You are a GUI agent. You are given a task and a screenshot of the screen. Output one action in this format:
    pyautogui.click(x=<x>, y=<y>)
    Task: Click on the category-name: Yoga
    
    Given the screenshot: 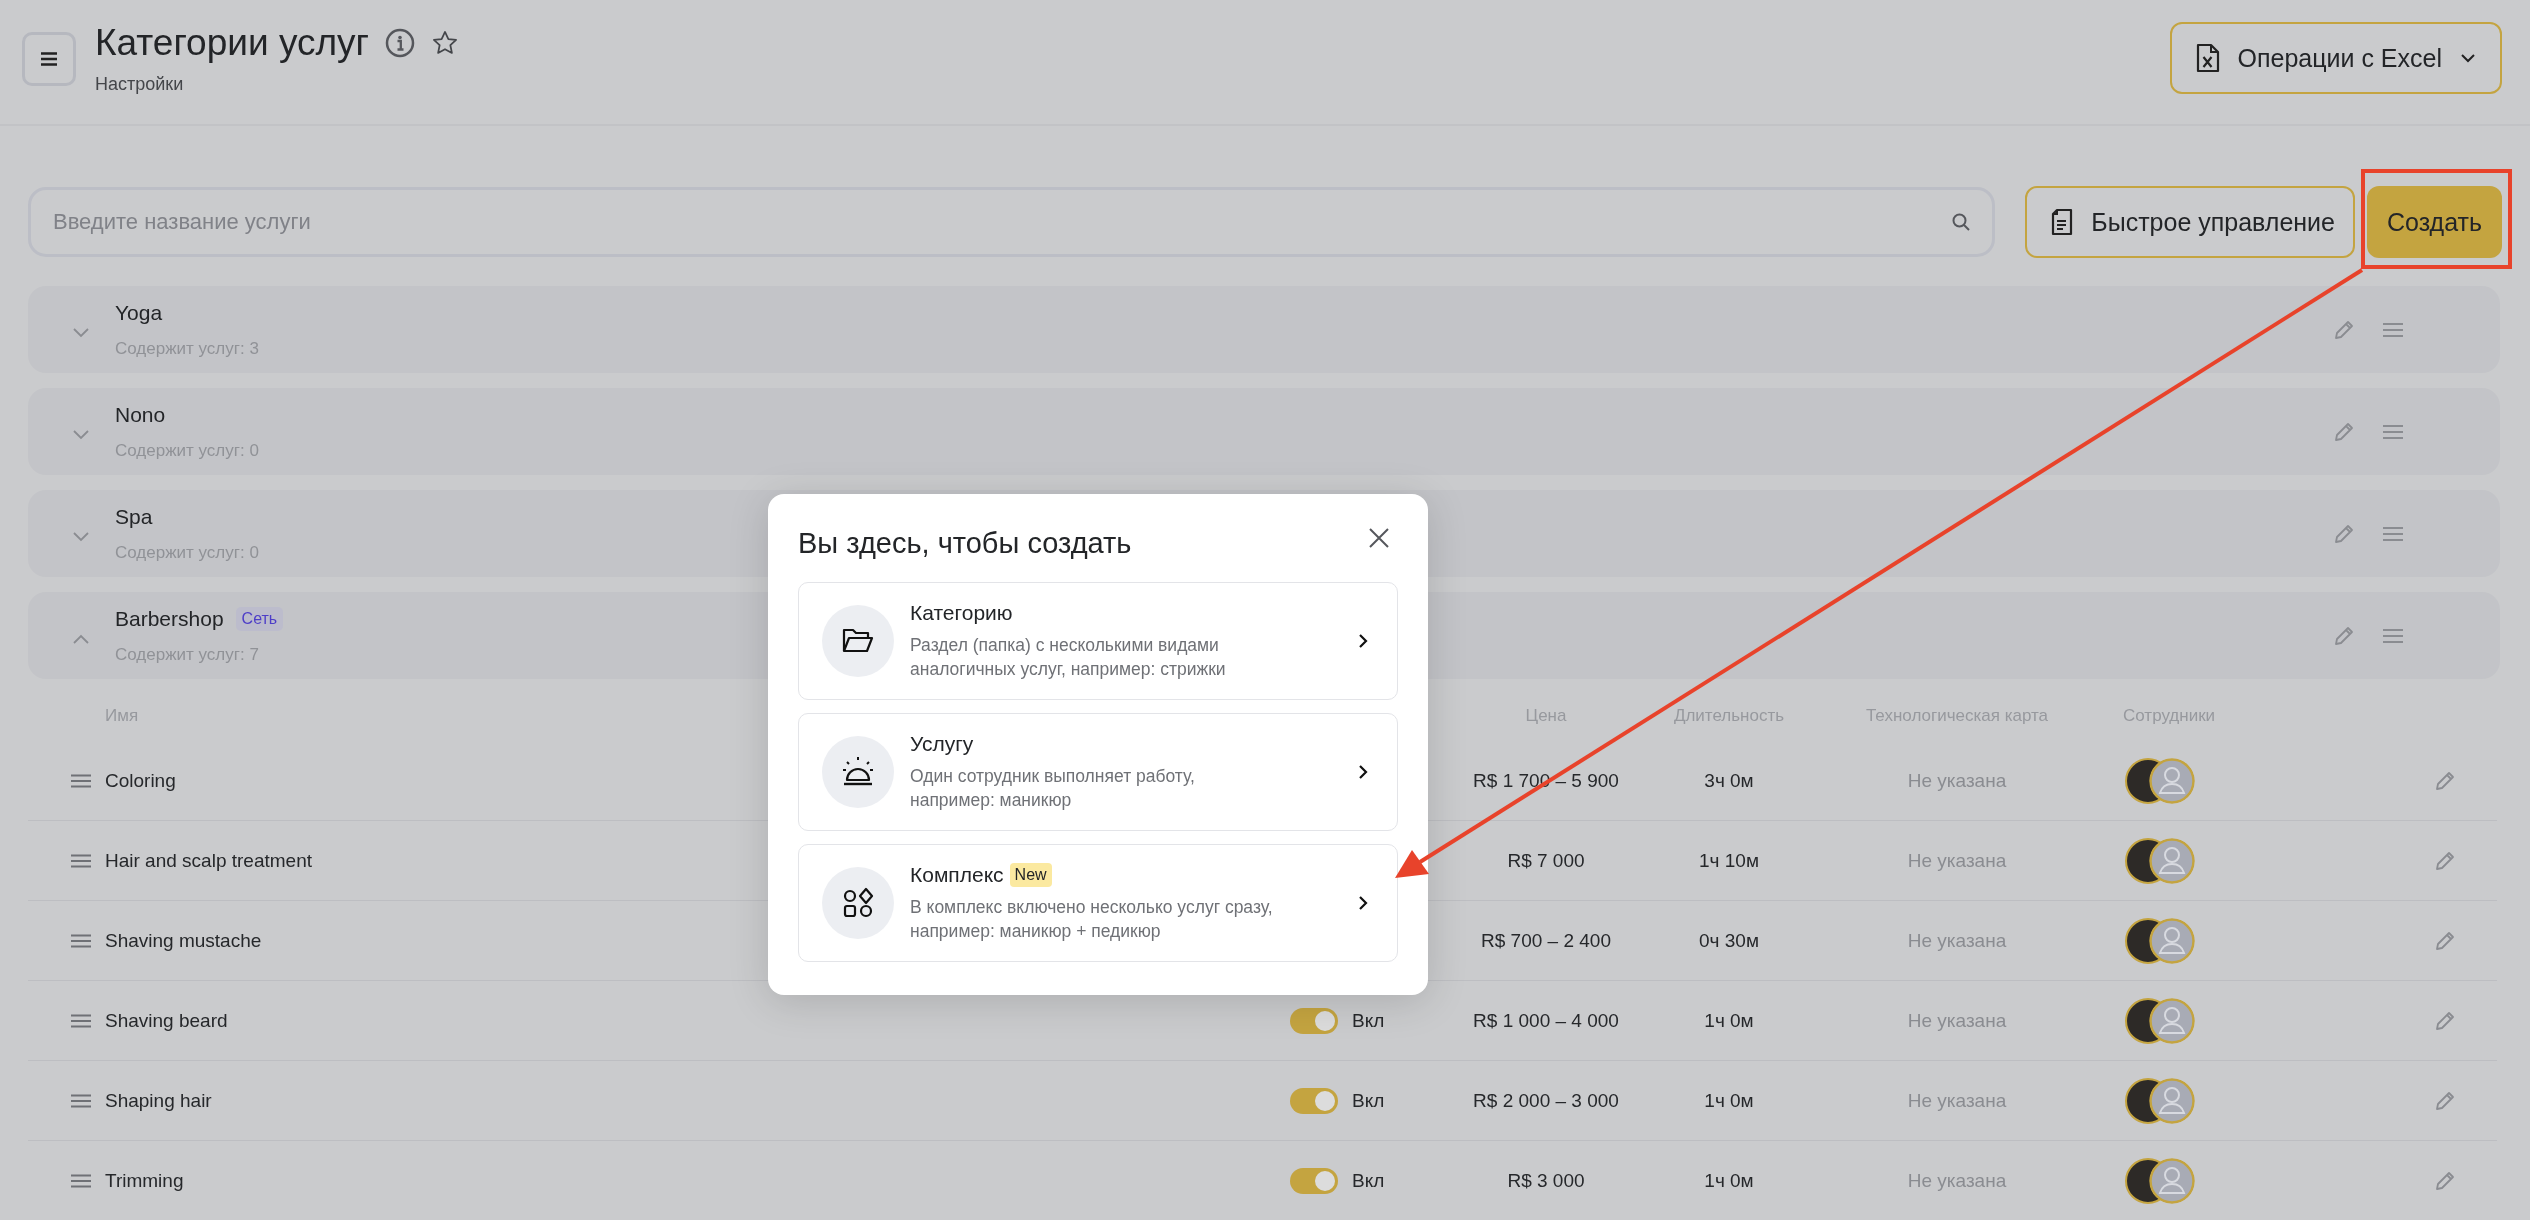 What is the action you would take?
    pyautogui.click(x=139, y=312)
    